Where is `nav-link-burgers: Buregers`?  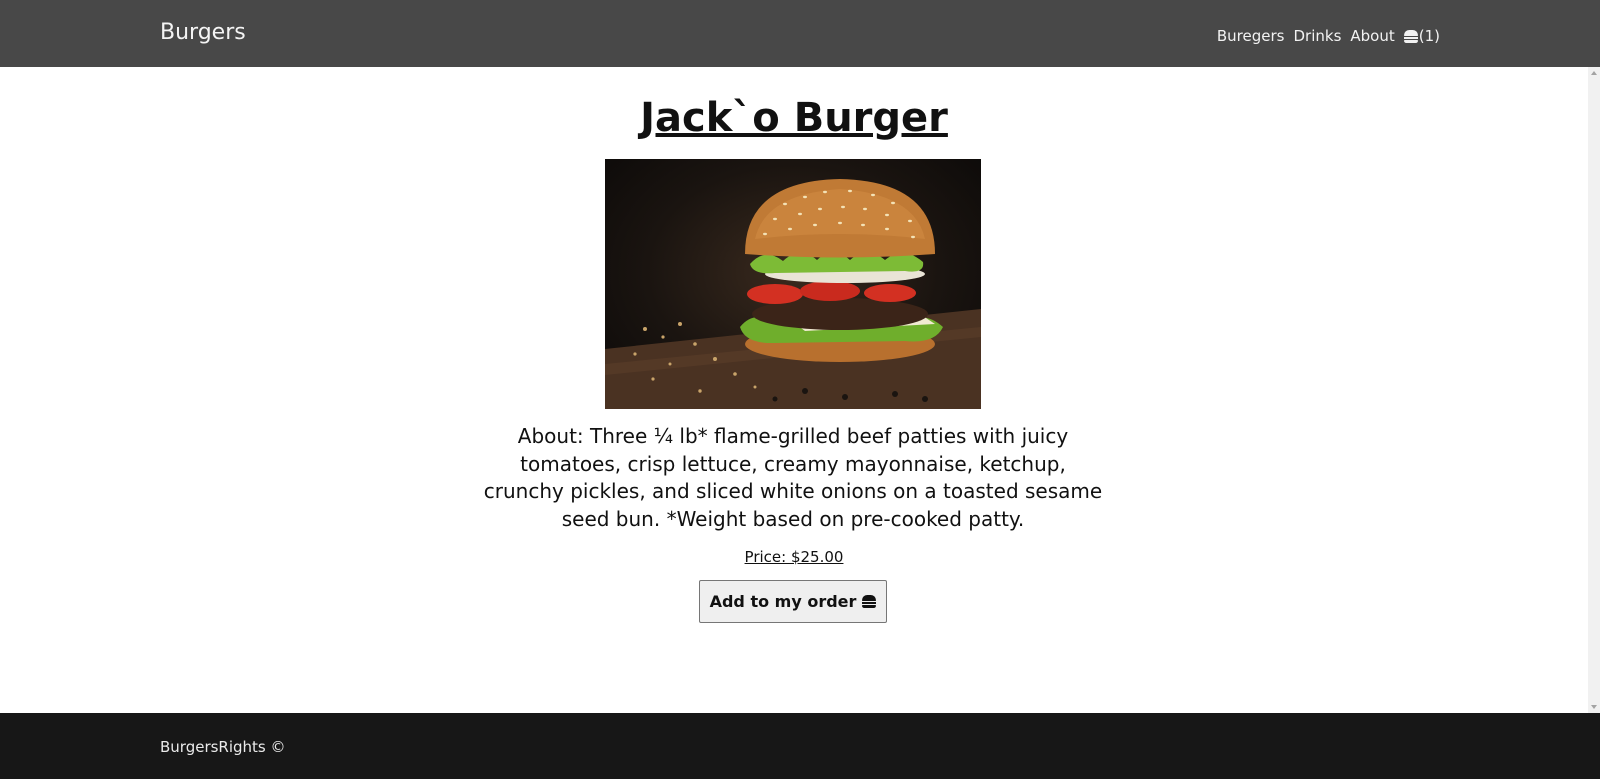 nav-link-burgers: Buregers is located at coordinates (1251, 36).